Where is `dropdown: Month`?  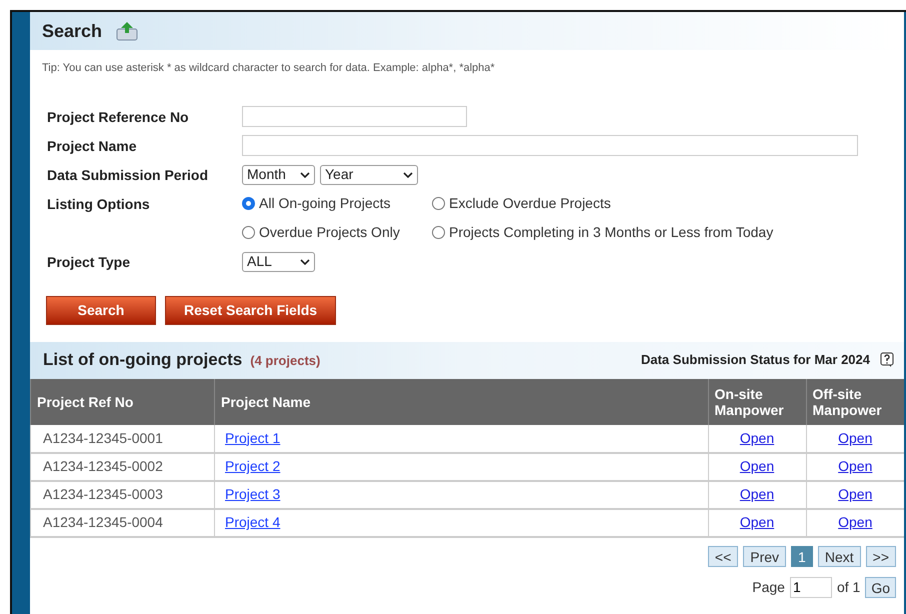
dropdown: Month is located at coordinates (278, 174).